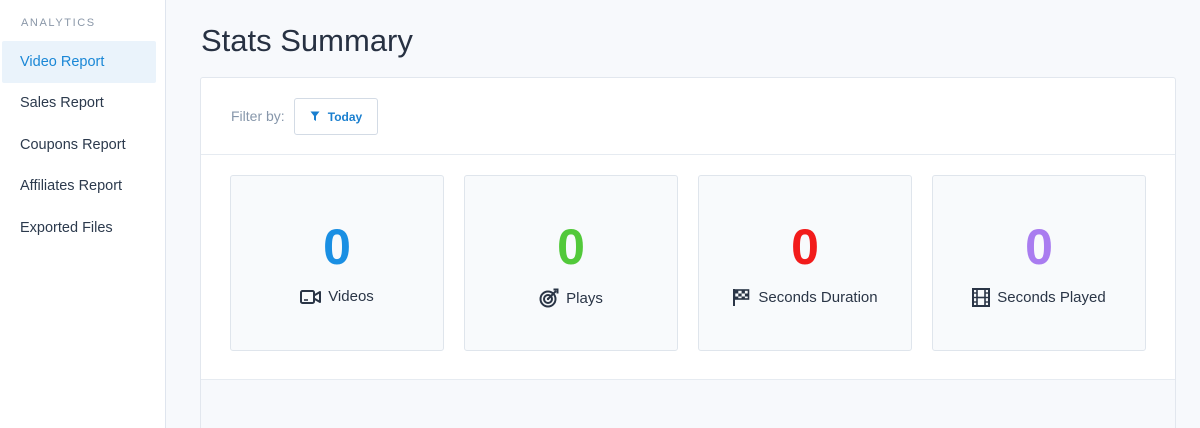  Describe the element at coordinates (307, 40) in the screenshot. I see `page-title: Stats Summary` at that location.